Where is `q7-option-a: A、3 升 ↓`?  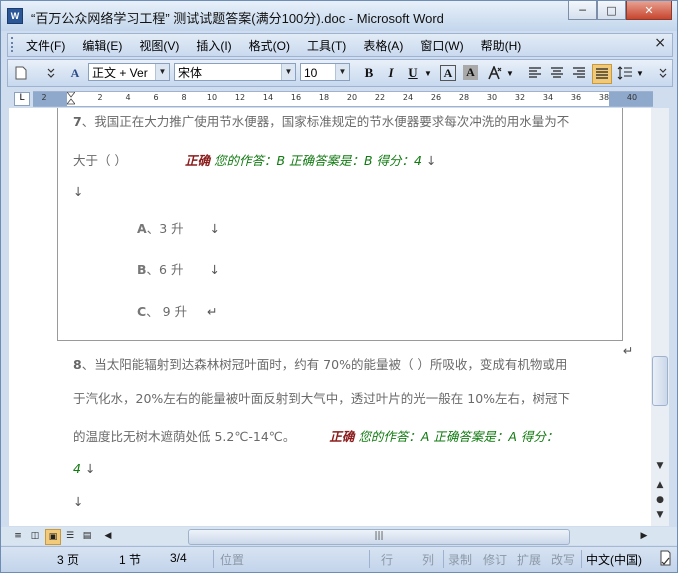
q7-option-a: A、3 升 ↓ is located at coordinates (178, 227).